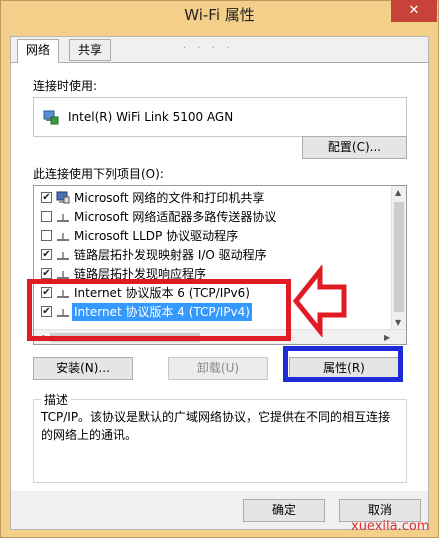 The height and width of the screenshot is (538, 439). I want to click on list-item-label: Microsoft 网络适配器多路传送器协议, so click(175, 217).